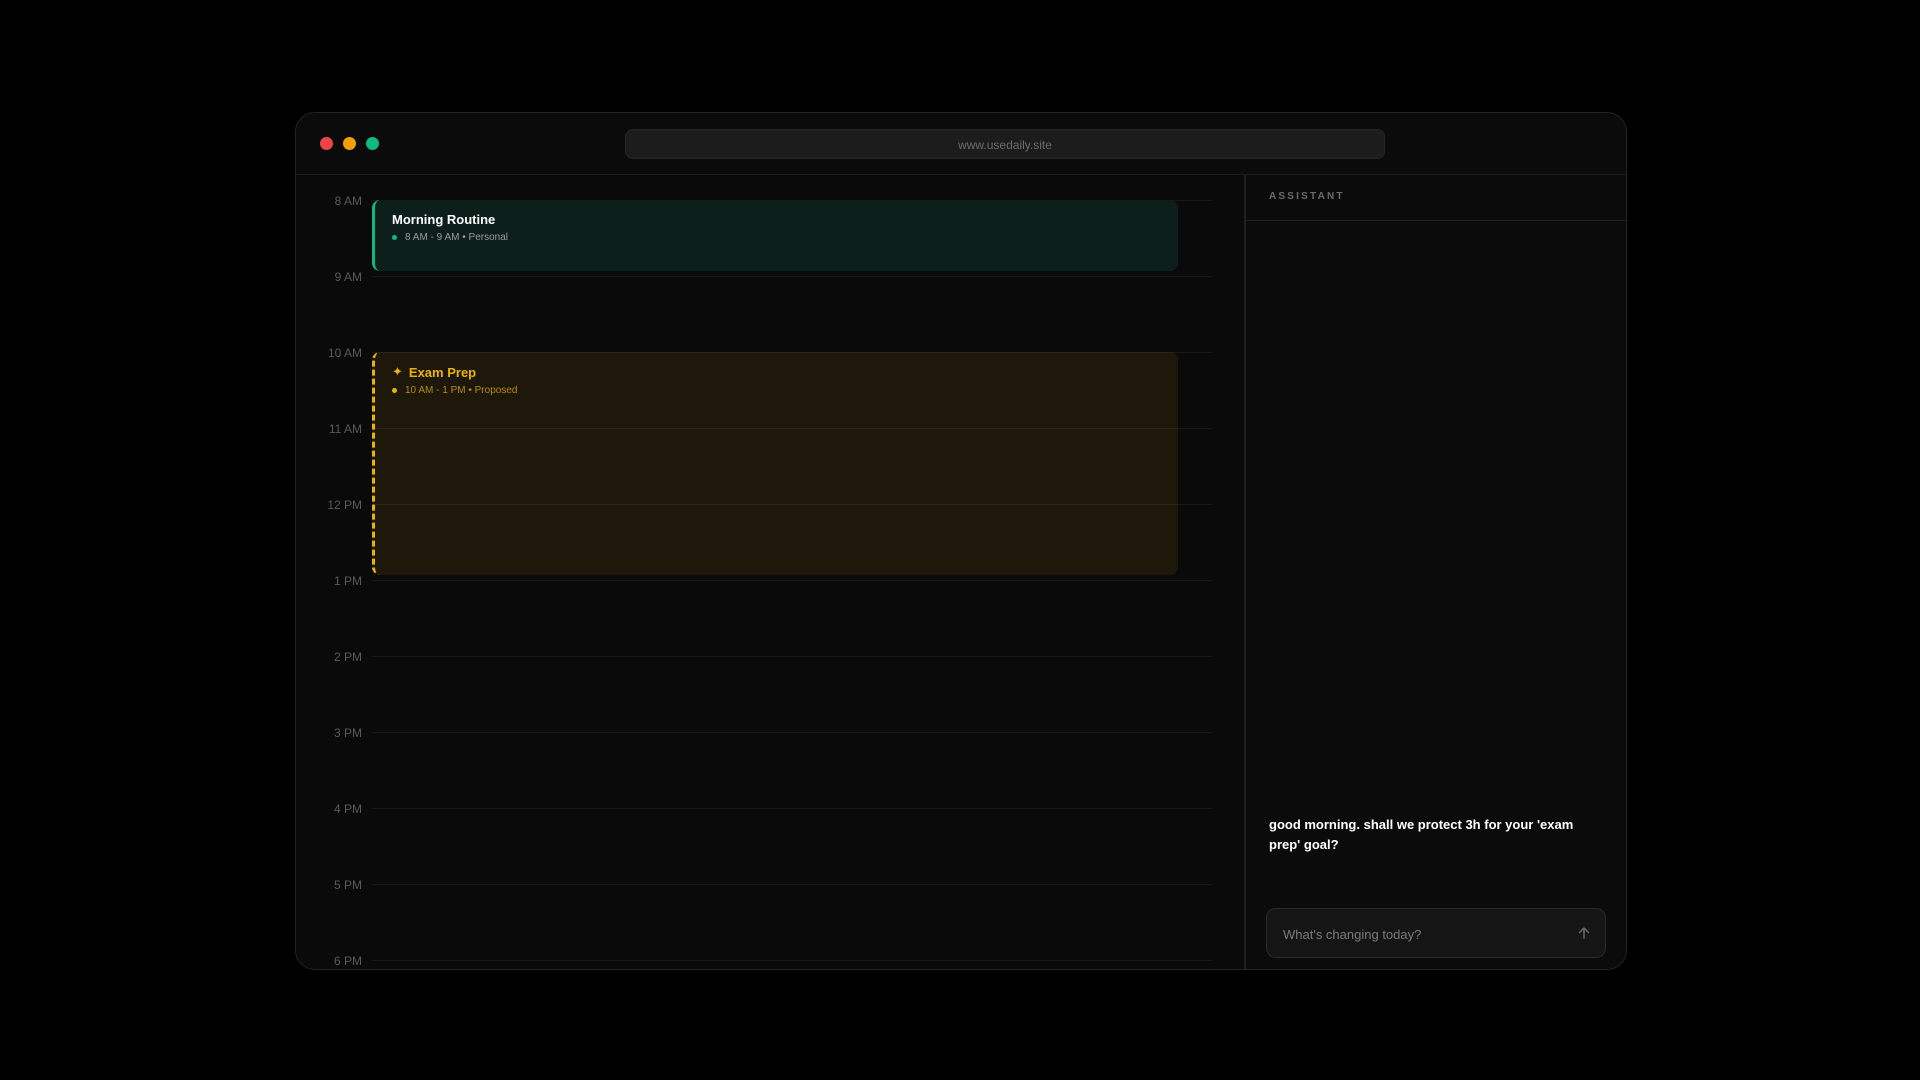 This screenshot has width=1920, height=1080. I want to click on maximize-window-button, so click(372, 143).